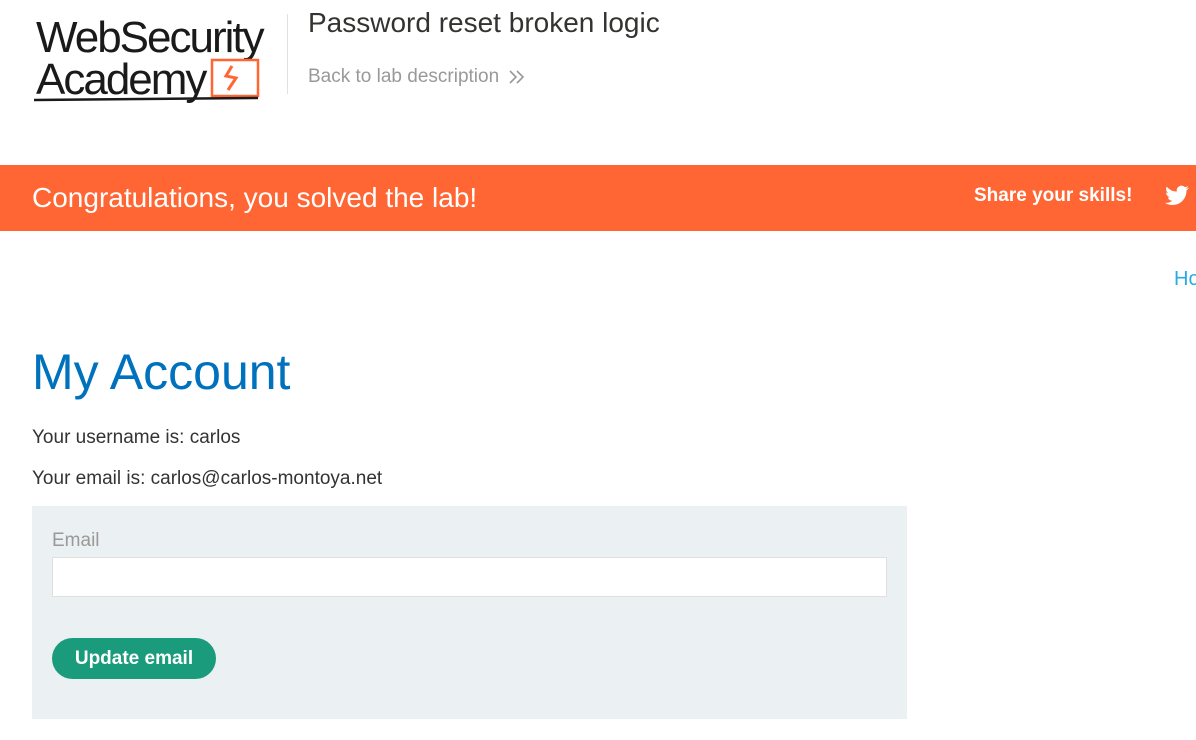 This screenshot has height=740, width=1196. Describe the element at coordinates (1185, 279) in the screenshot. I see `home-nav-link: Ho` at that location.